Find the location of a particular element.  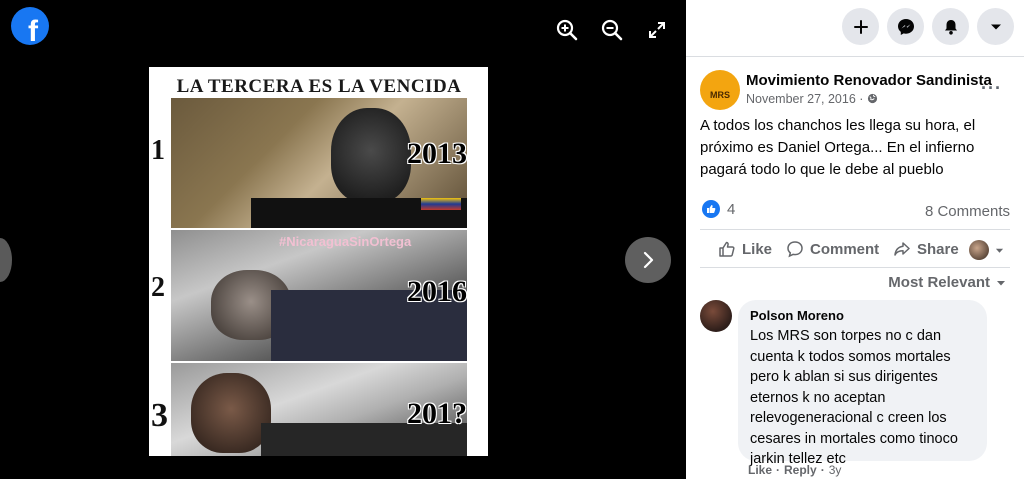

commenter-name: Polson Moreno is located at coordinates (862, 316).